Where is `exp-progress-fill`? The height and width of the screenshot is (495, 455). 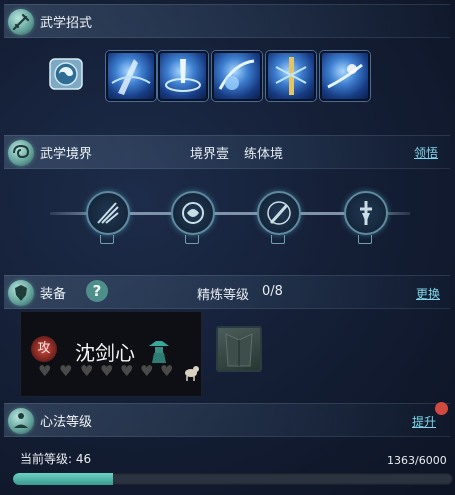 exp-progress-fill is located at coordinates (63, 479).